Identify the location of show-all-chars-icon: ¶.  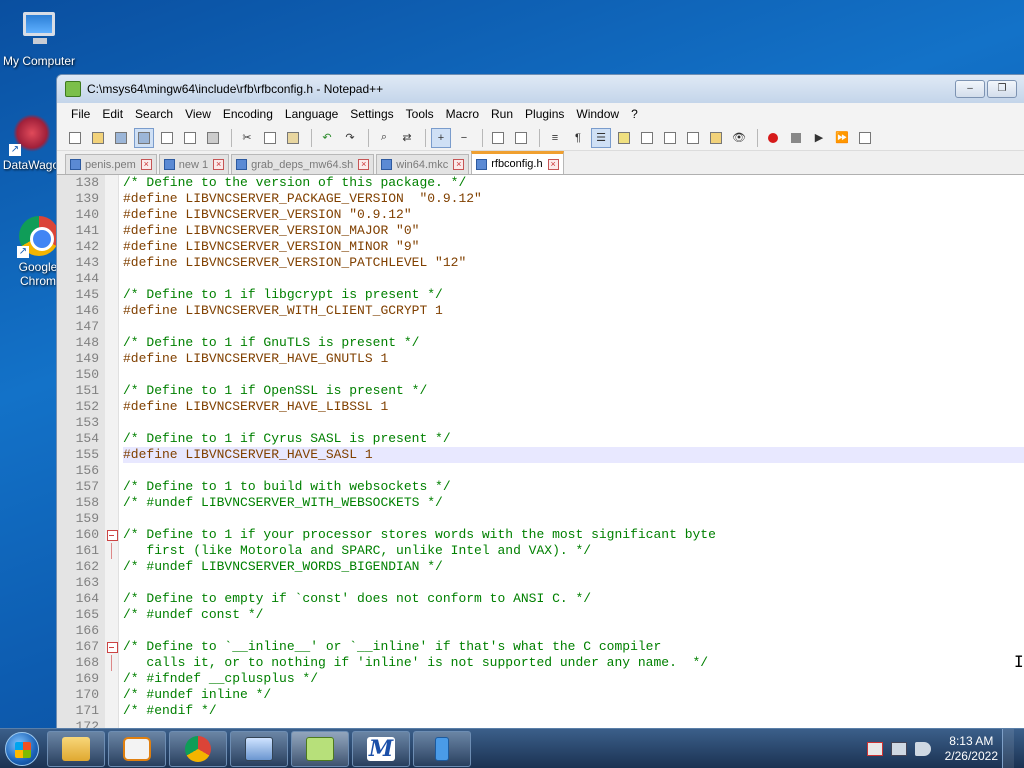
(578, 138).